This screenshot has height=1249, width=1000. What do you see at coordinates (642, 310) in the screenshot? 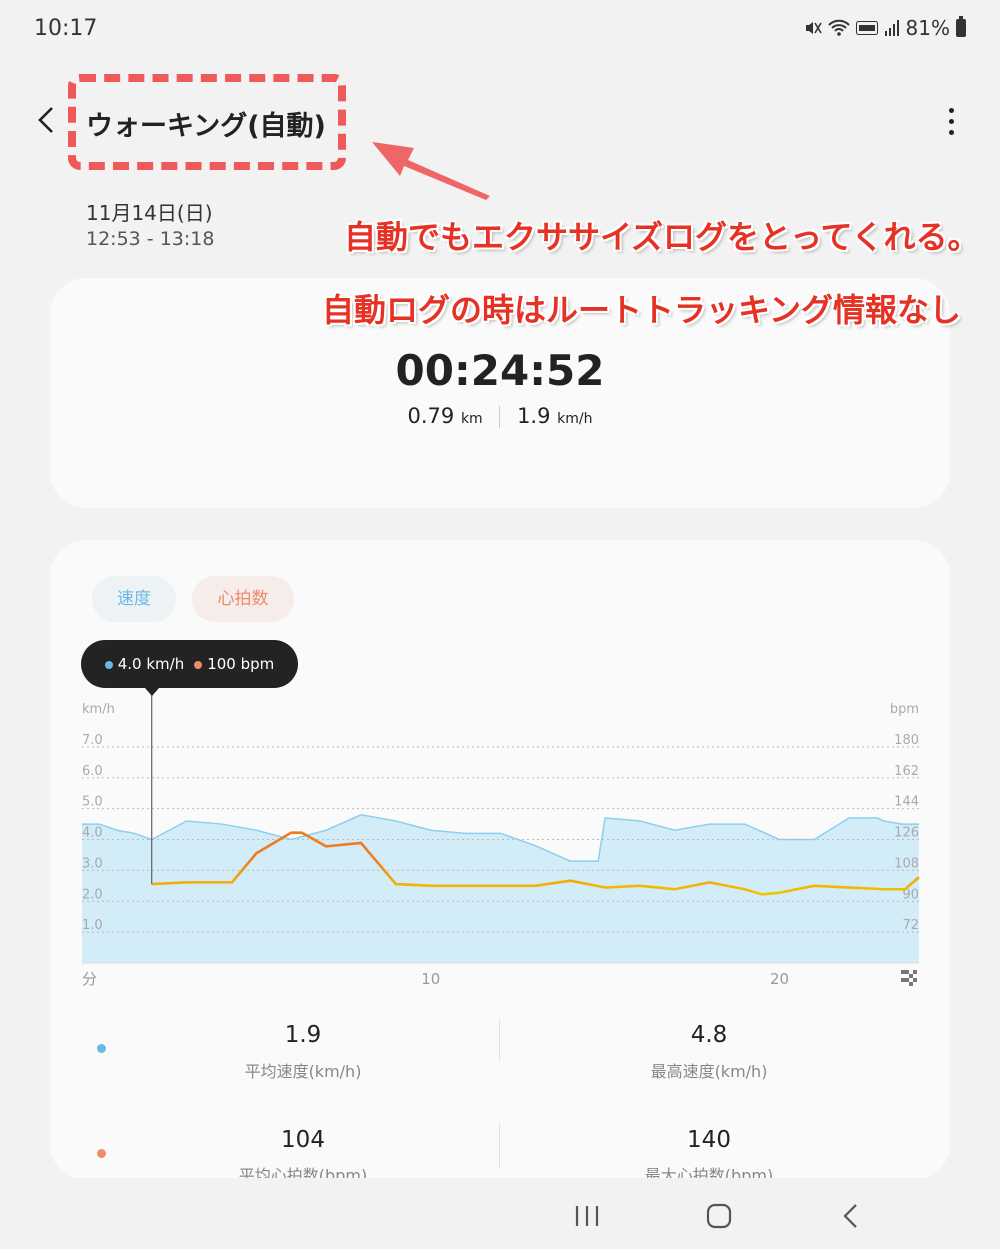
I see `annotation-text-2: 自動ログの時はルートトラッキング情報なし` at bounding box center [642, 310].